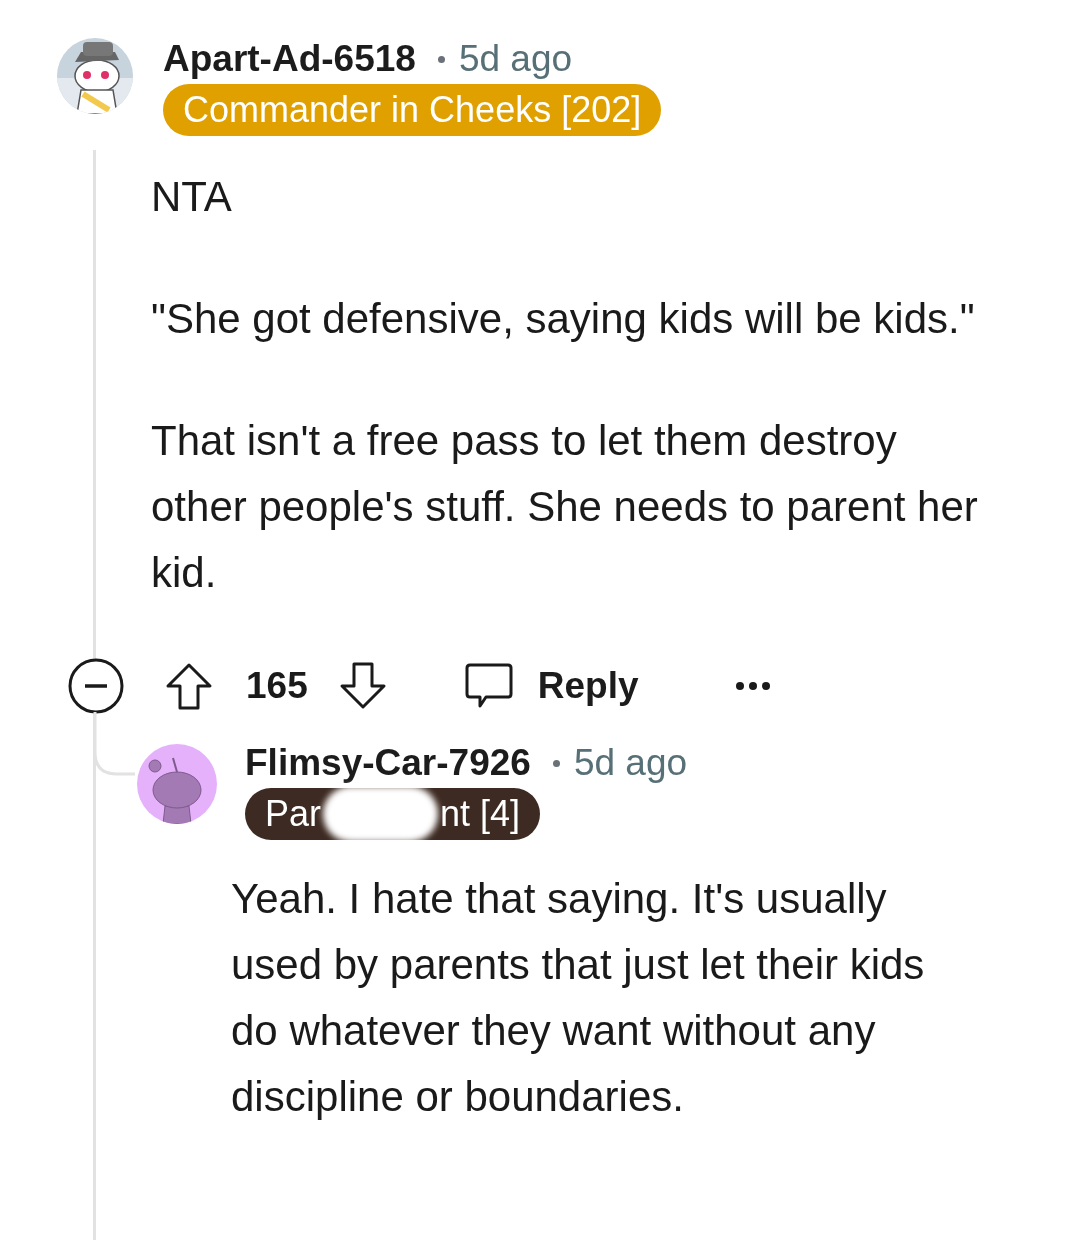 This screenshot has width=1080, height=1240. I want to click on comment-icon, so click(488, 686).